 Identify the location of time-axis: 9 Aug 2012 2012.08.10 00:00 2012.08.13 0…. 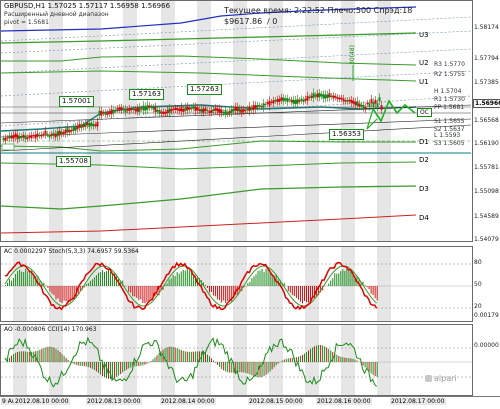
(250, 402).